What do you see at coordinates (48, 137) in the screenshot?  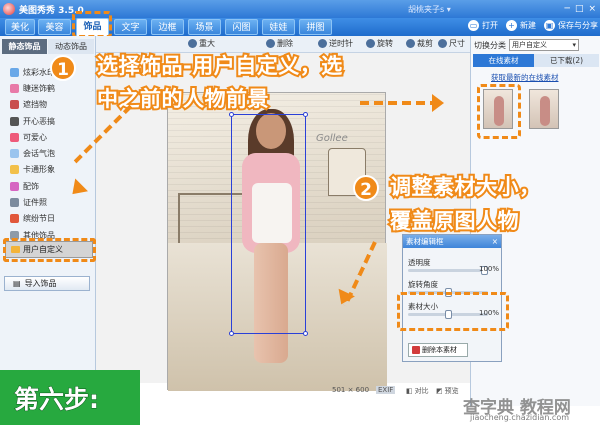 I see `sidebar-item: 可爱心` at bounding box center [48, 137].